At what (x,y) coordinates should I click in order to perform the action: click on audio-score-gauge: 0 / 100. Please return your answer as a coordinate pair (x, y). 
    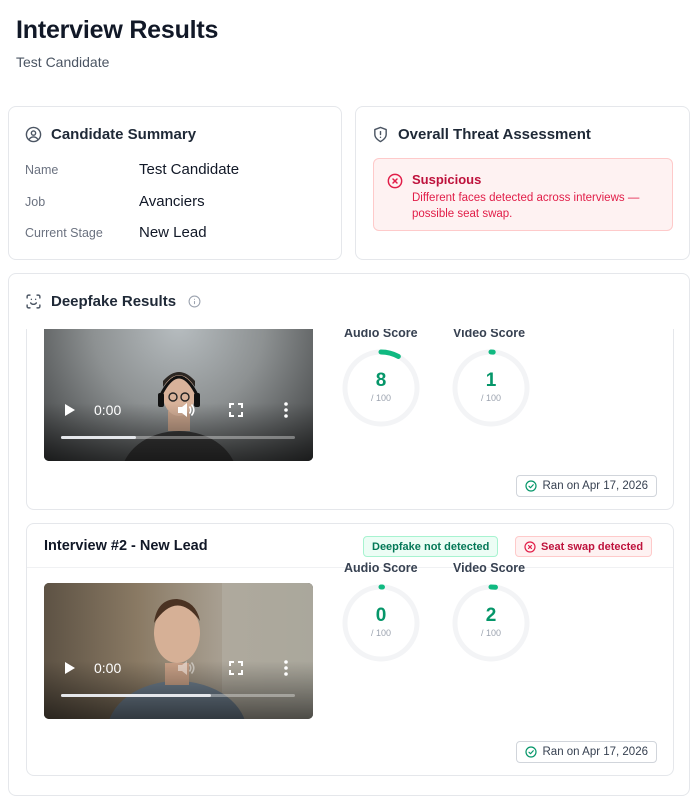
    Looking at the image, I should click on (381, 623).